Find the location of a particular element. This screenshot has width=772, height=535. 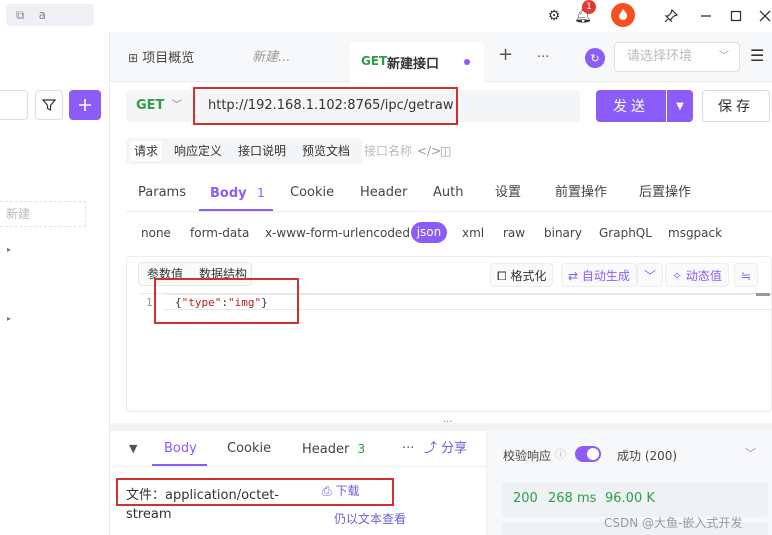

tab-header: Header is located at coordinates (383, 193).